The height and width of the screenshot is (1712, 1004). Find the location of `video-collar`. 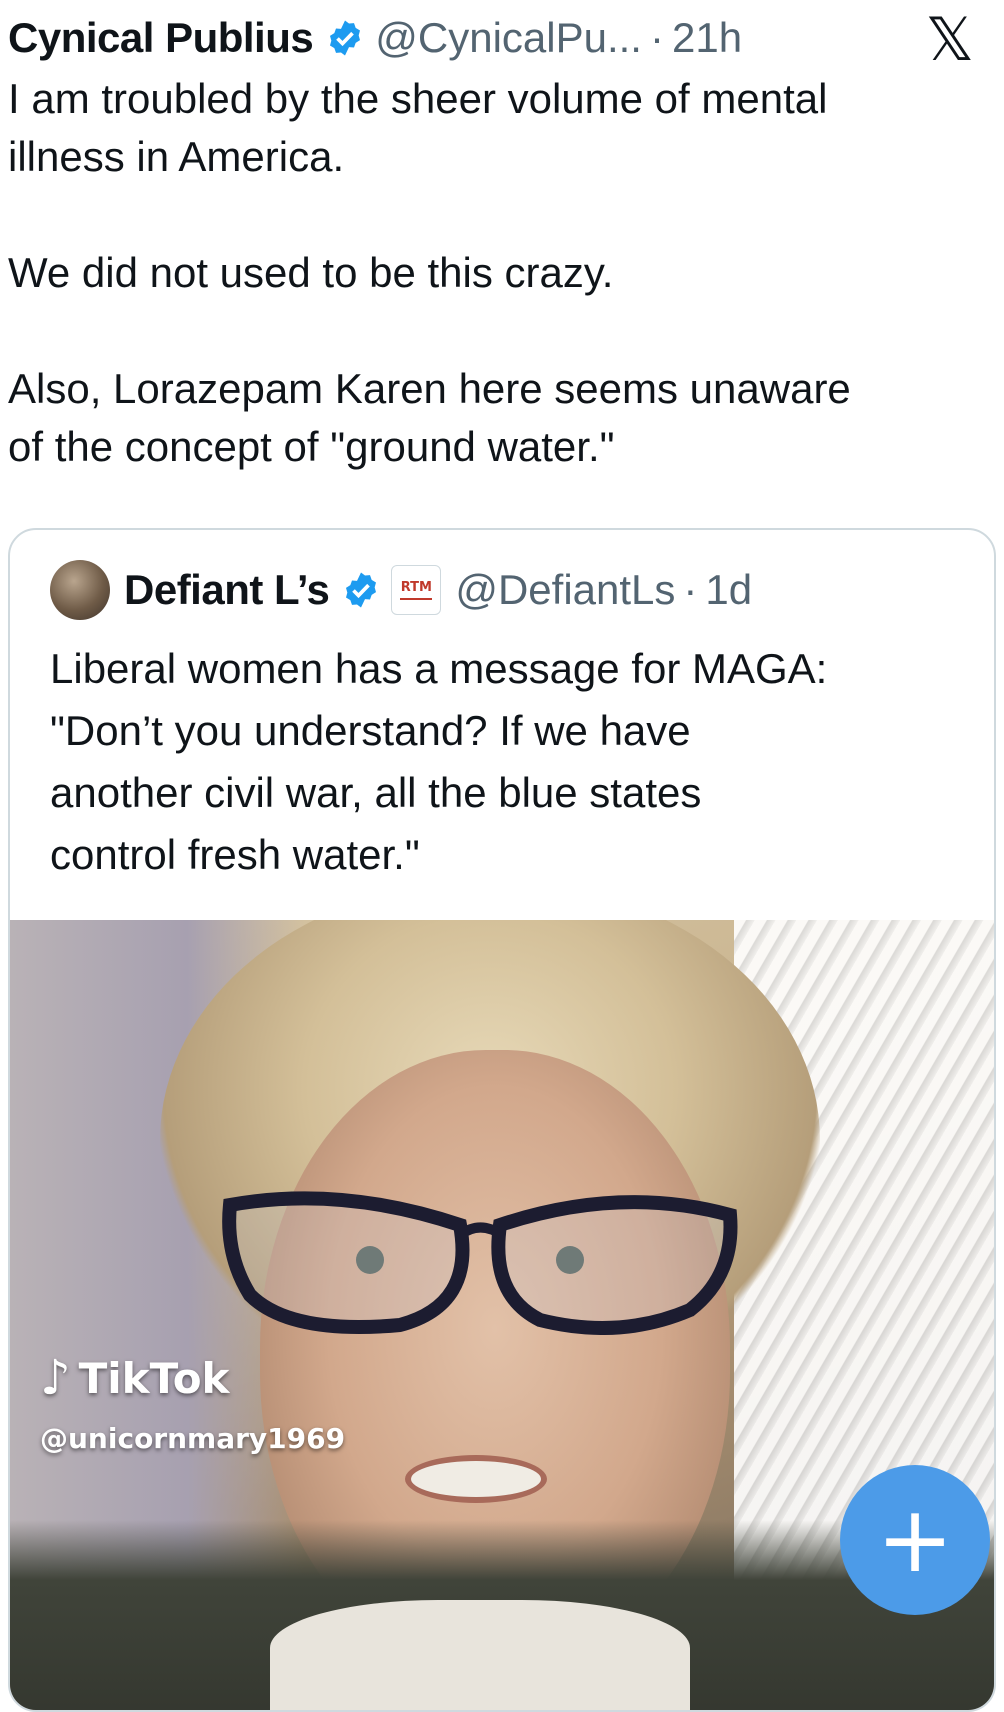

video-collar is located at coordinates (480, 1655).